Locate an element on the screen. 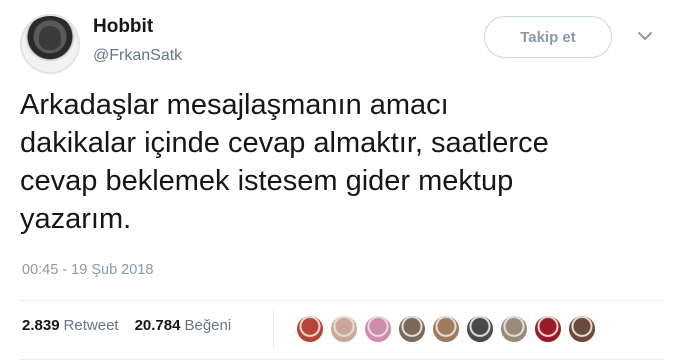 The width and height of the screenshot is (690, 362). retweet-label: Retweet is located at coordinates (91, 325).